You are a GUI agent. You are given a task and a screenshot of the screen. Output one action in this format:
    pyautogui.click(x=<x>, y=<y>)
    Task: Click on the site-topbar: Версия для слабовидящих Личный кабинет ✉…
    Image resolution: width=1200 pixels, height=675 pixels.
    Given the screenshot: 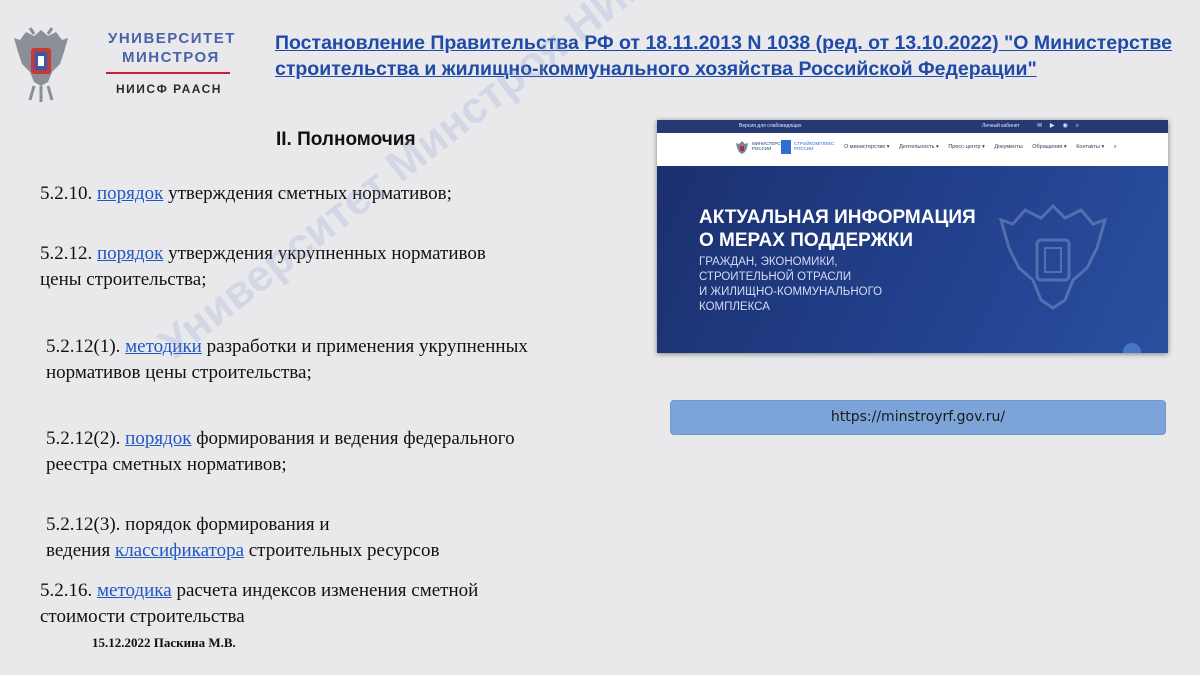 What is the action you would take?
    pyautogui.click(x=912, y=126)
    